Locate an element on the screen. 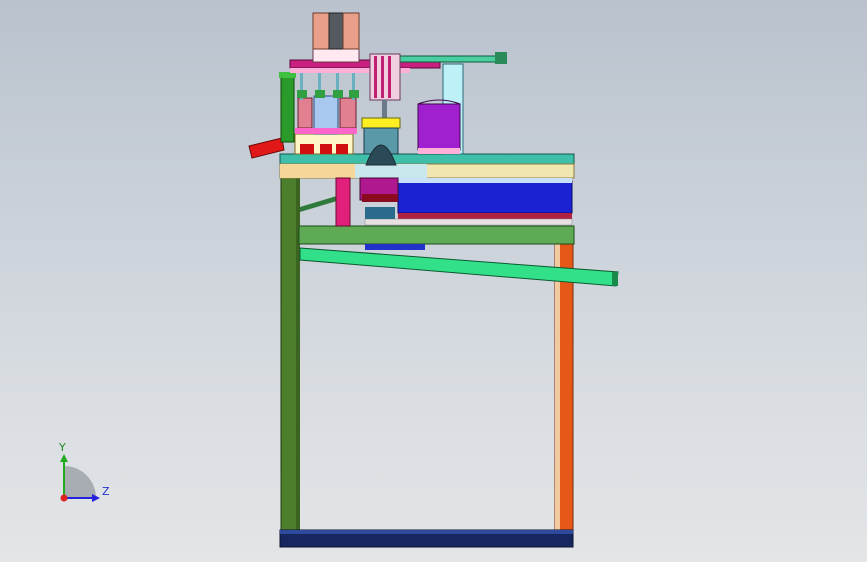 This screenshot has height=562, width=867. blue-panel is located at coordinates (485, 197).